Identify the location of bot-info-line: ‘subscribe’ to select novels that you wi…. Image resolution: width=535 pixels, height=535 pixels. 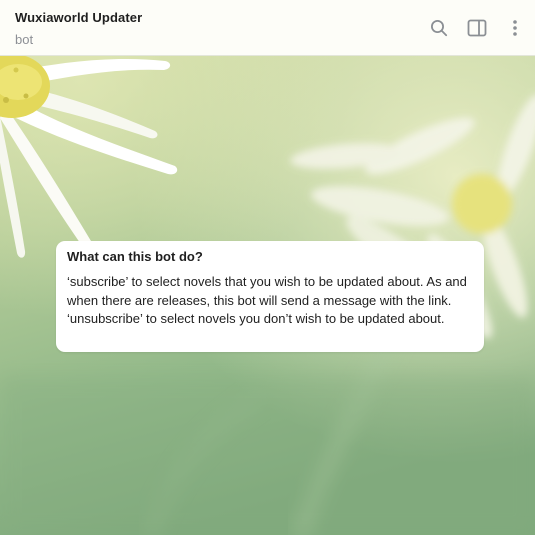
(267, 291).